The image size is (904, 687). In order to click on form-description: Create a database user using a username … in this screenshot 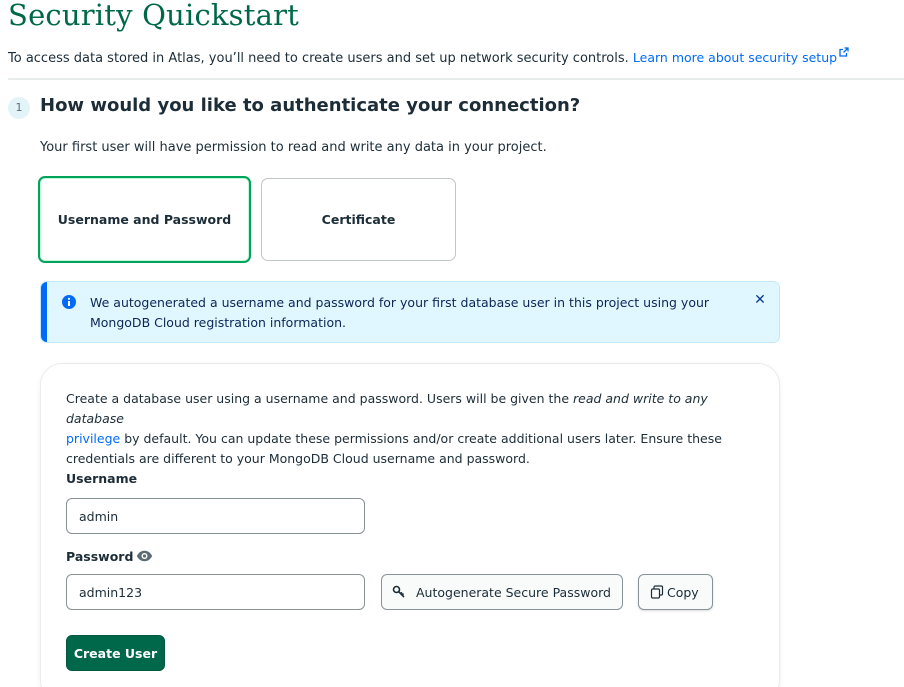, I will do `click(394, 428)`.